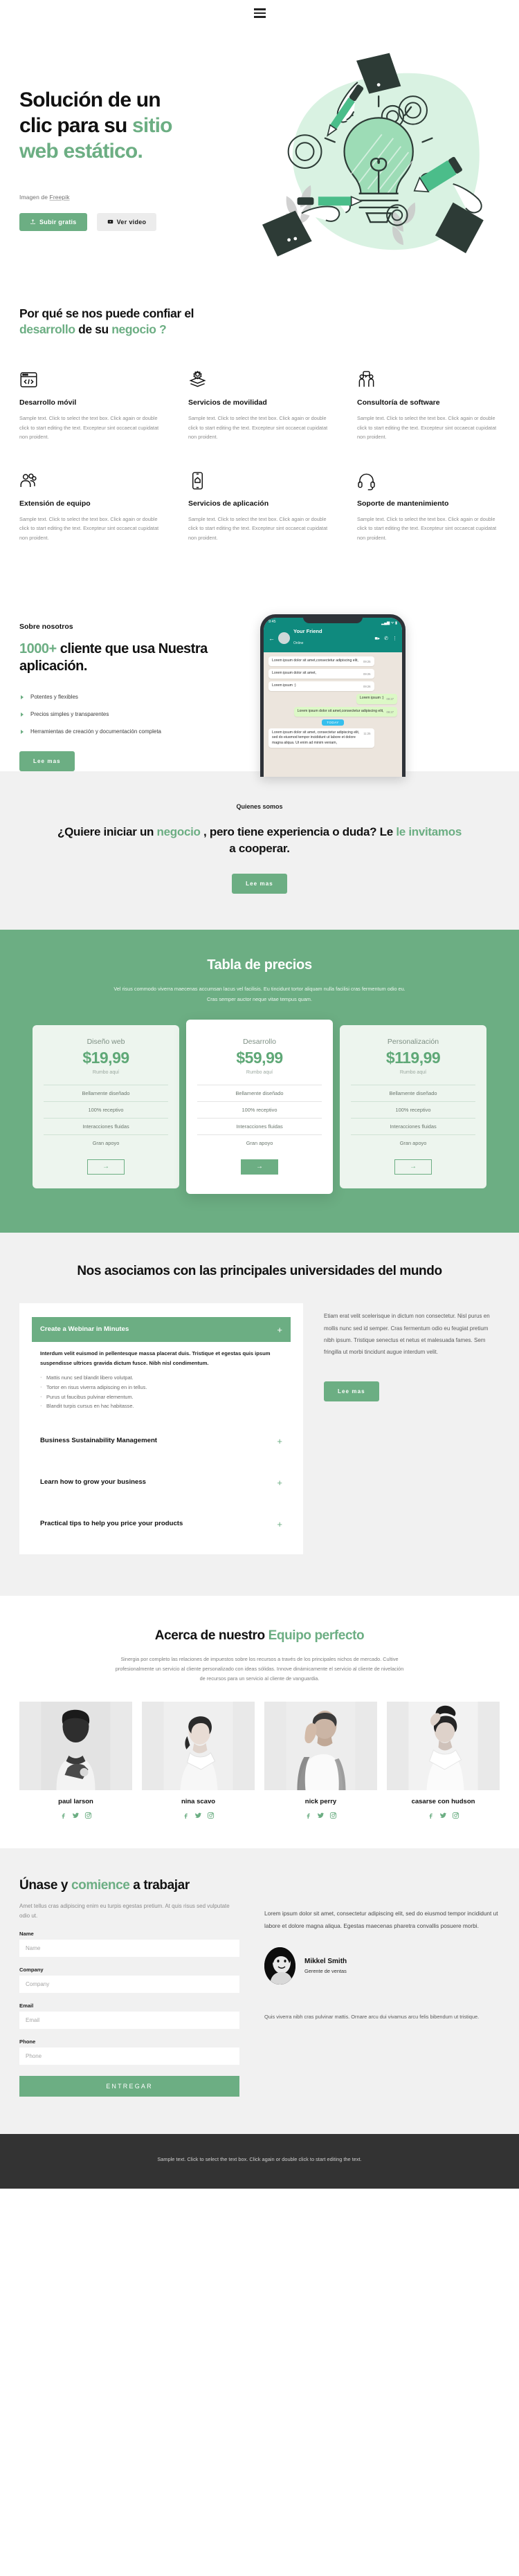  I want to click on submit-button: ENTREGAR, so click(129, 2086).